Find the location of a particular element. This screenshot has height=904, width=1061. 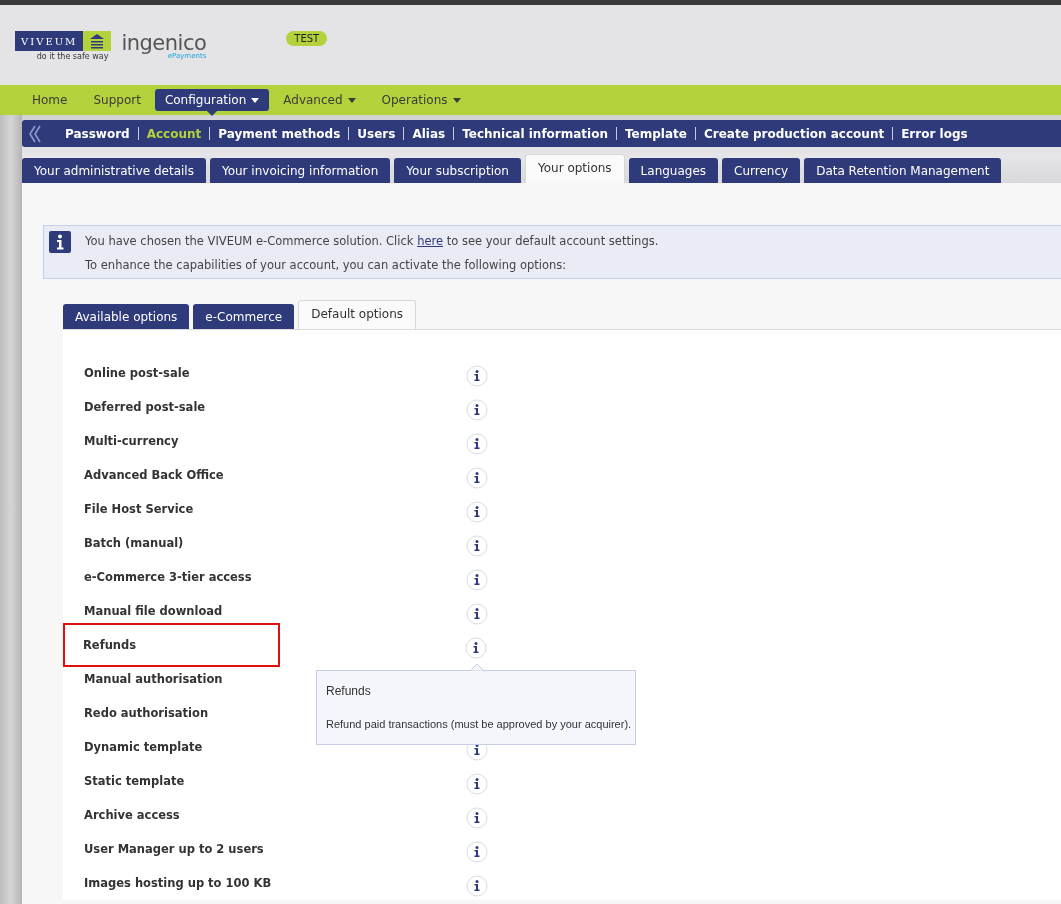

tab: Your invoicing information is located at coordinates (300, 170).